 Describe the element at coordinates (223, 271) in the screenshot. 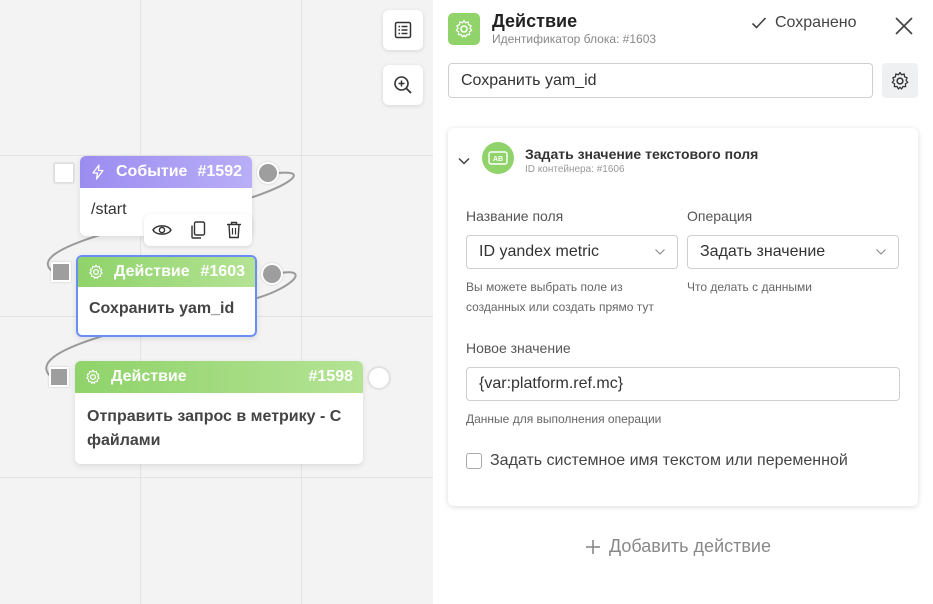

I see `node-id: #1603` at that location.